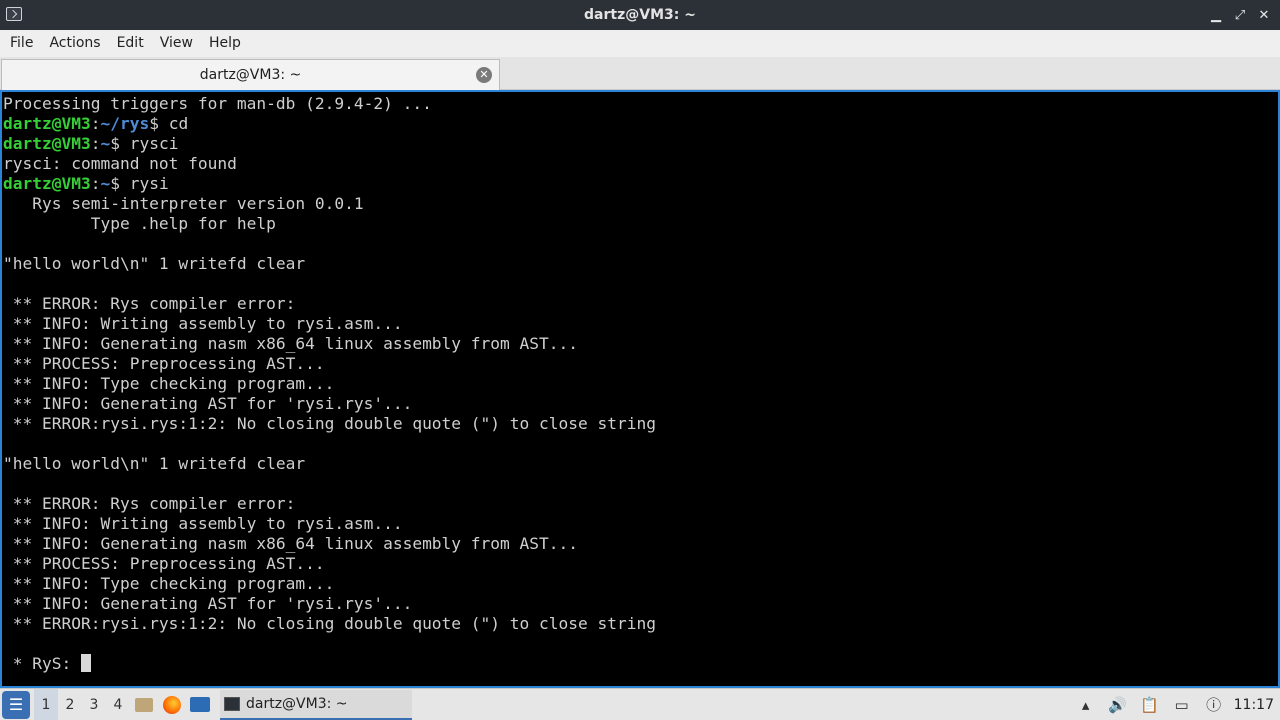  What do you see at coordinates (130, 43) in the screenshot?
I see `menu-edit: Edit` at bounding box center [130, 43].